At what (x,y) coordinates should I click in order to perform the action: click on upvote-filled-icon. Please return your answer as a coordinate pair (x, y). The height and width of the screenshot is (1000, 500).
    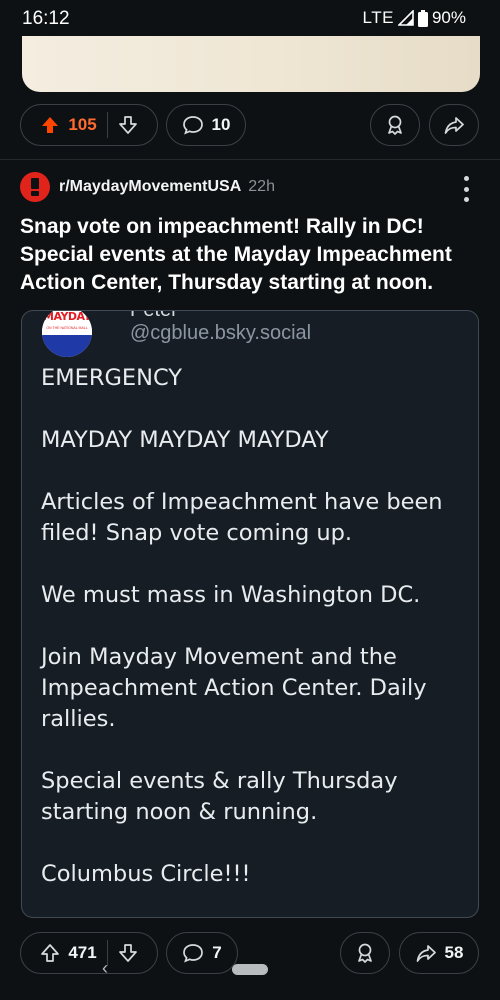
    Looking at the image, I should click on (50, 125).